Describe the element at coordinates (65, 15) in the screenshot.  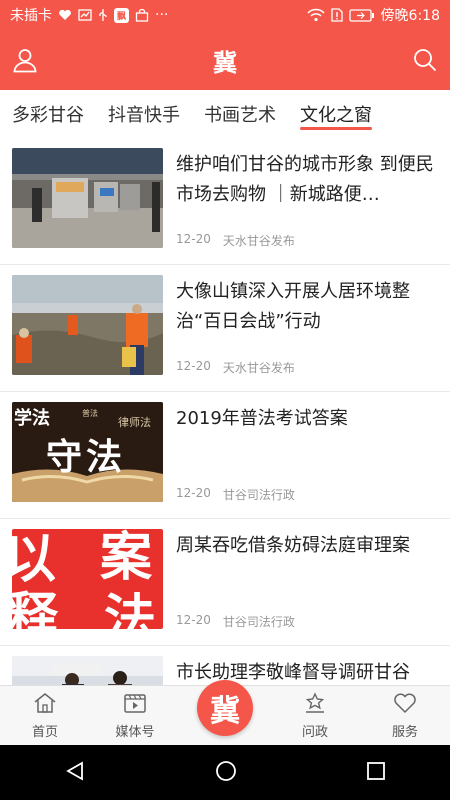
I see `heart-notification-icon` at that location.